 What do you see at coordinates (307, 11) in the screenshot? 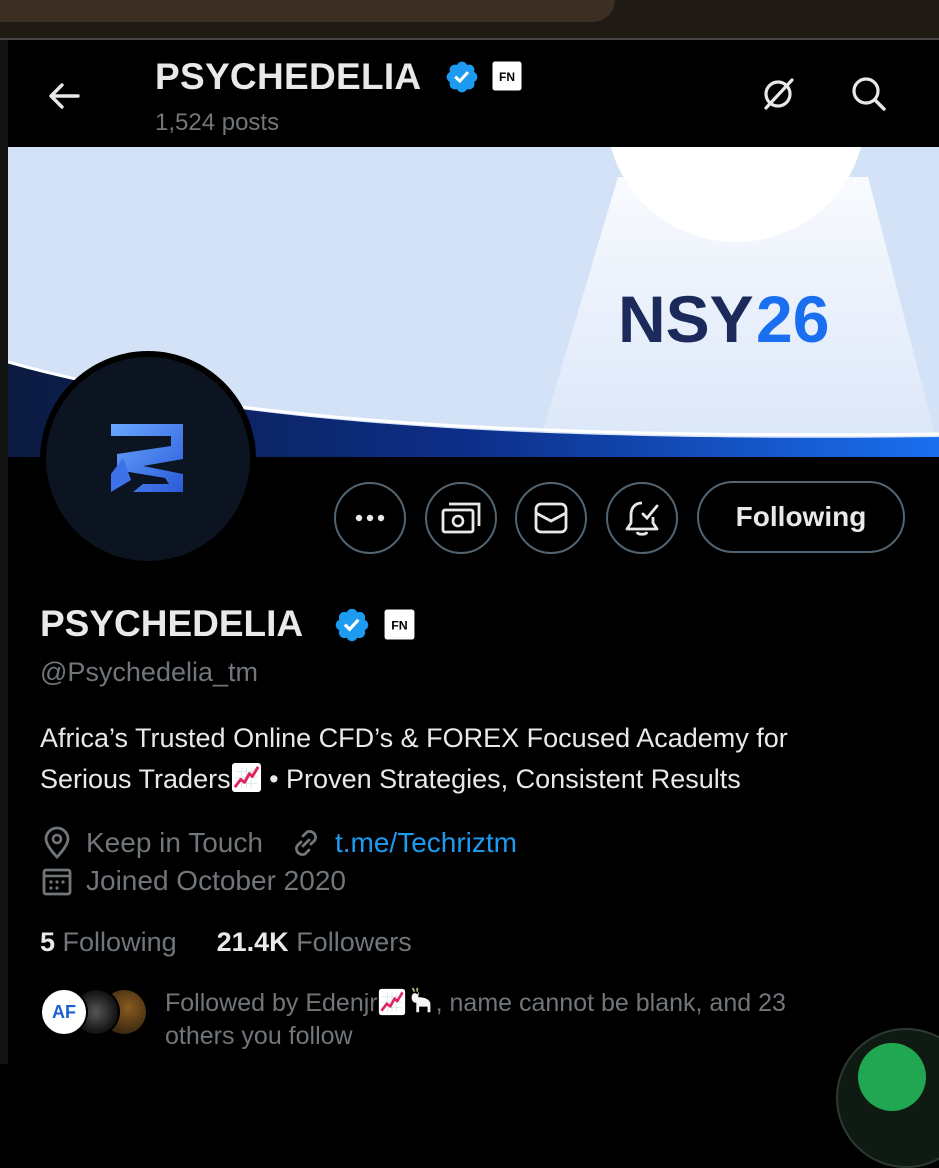
I see `browser-tab` at bounding box center [307, 11].